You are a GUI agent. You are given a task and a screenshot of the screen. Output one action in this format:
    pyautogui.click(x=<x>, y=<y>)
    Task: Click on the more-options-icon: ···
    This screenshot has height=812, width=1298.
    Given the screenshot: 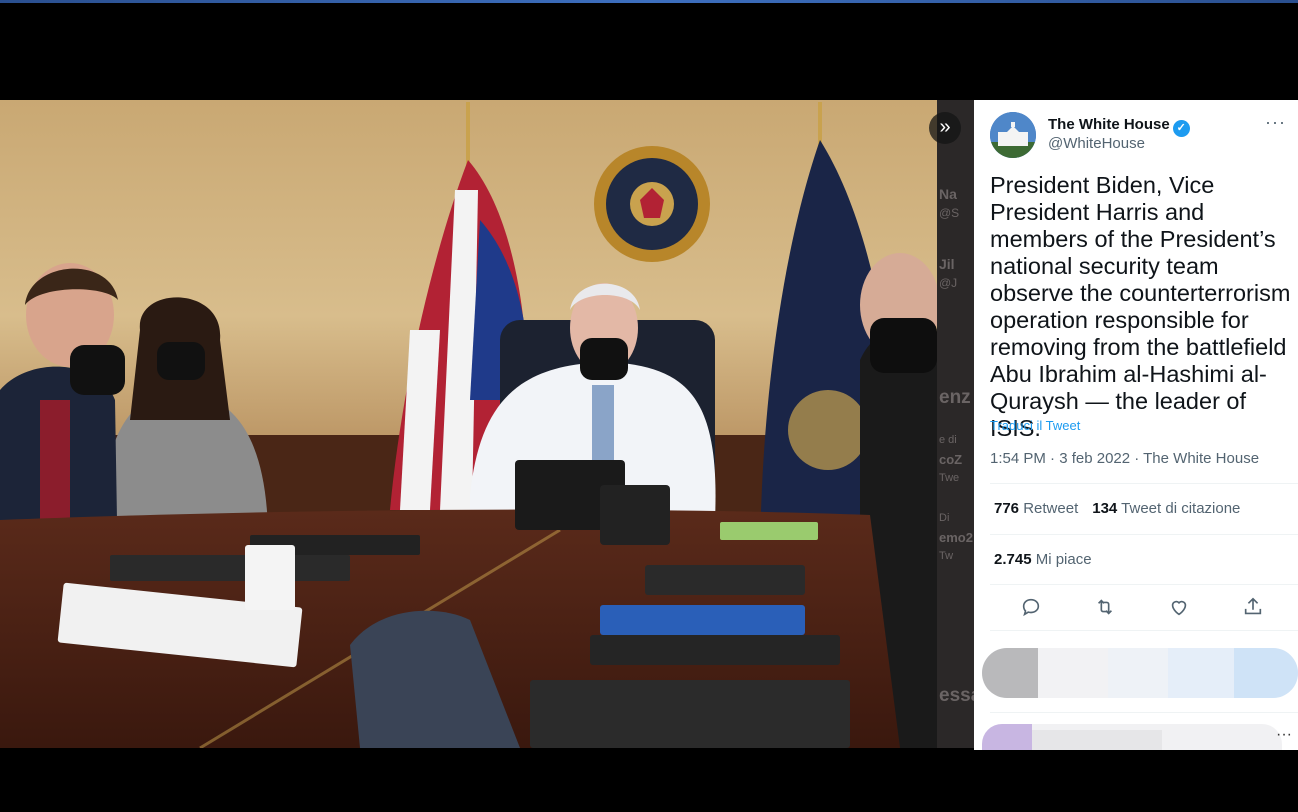 What is the action you would take?
    pyautogui.click(x=1284, y=735)
    